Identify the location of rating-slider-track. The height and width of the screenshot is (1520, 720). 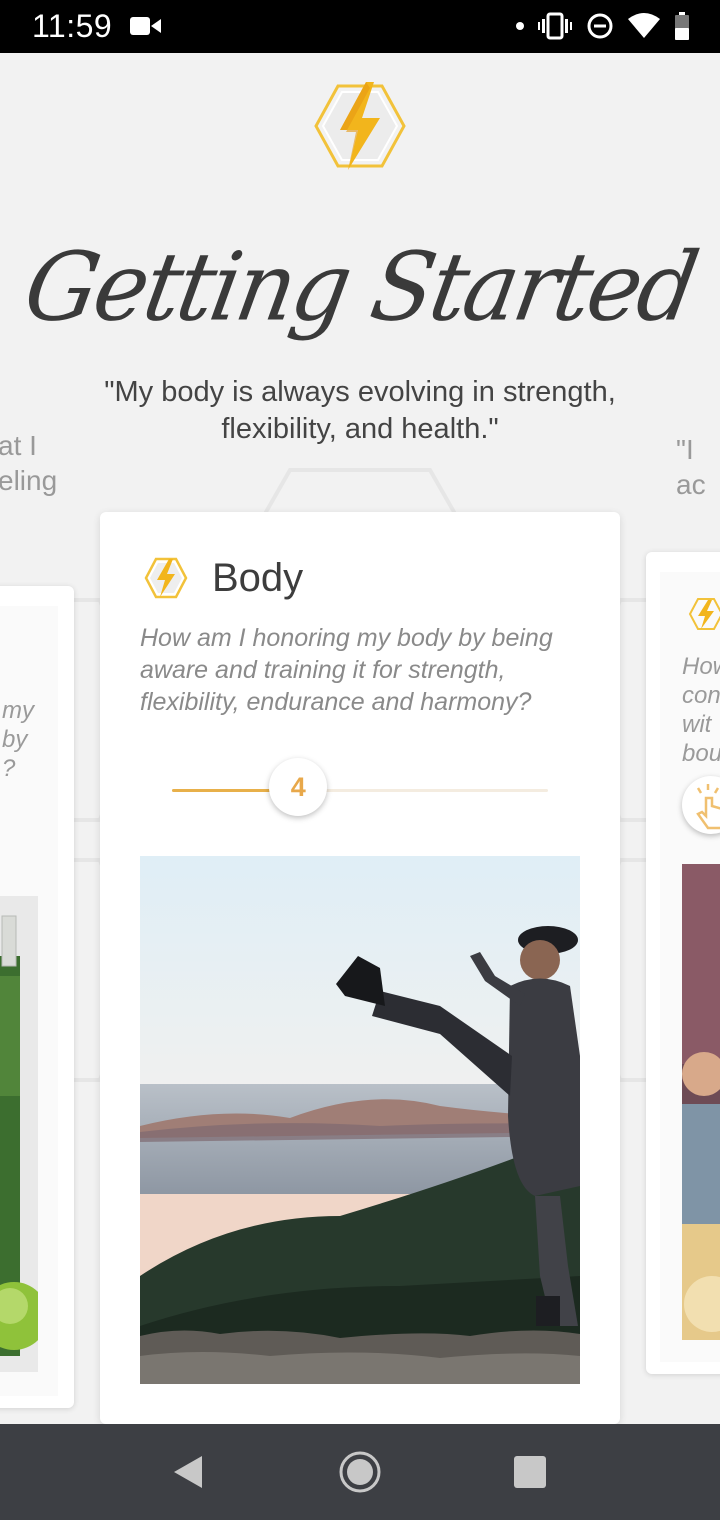
(360, 790).